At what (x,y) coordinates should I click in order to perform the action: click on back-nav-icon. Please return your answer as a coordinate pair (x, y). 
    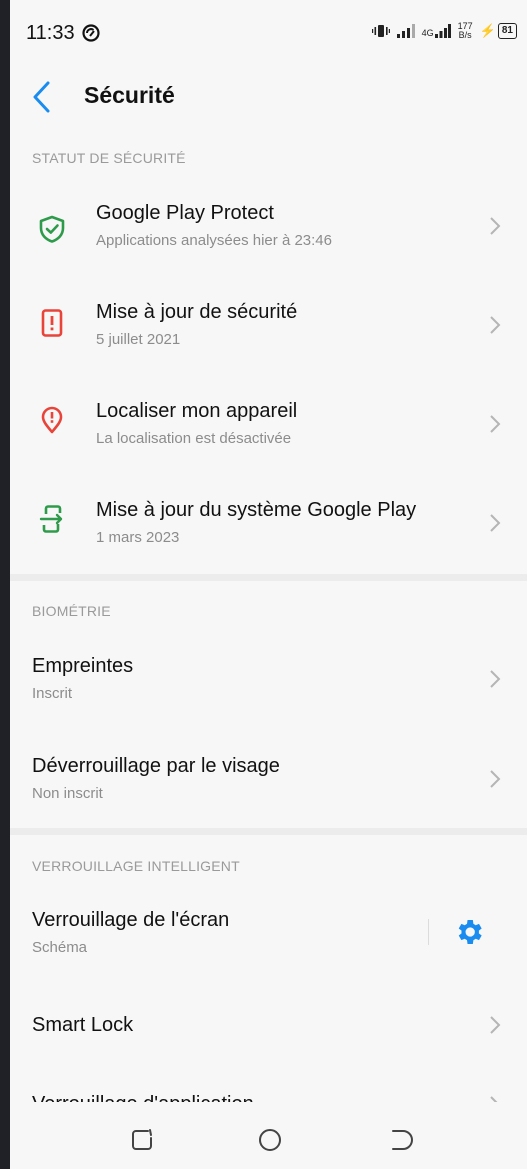
    Looking at the image, I should click on (402, 1140).